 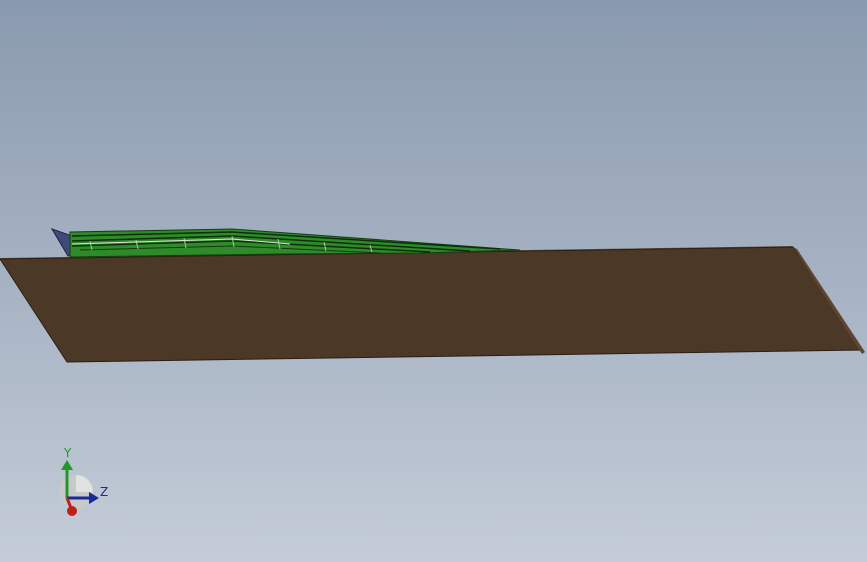 I want to click on y-axis-label: Y, so click(x=67, y=453).